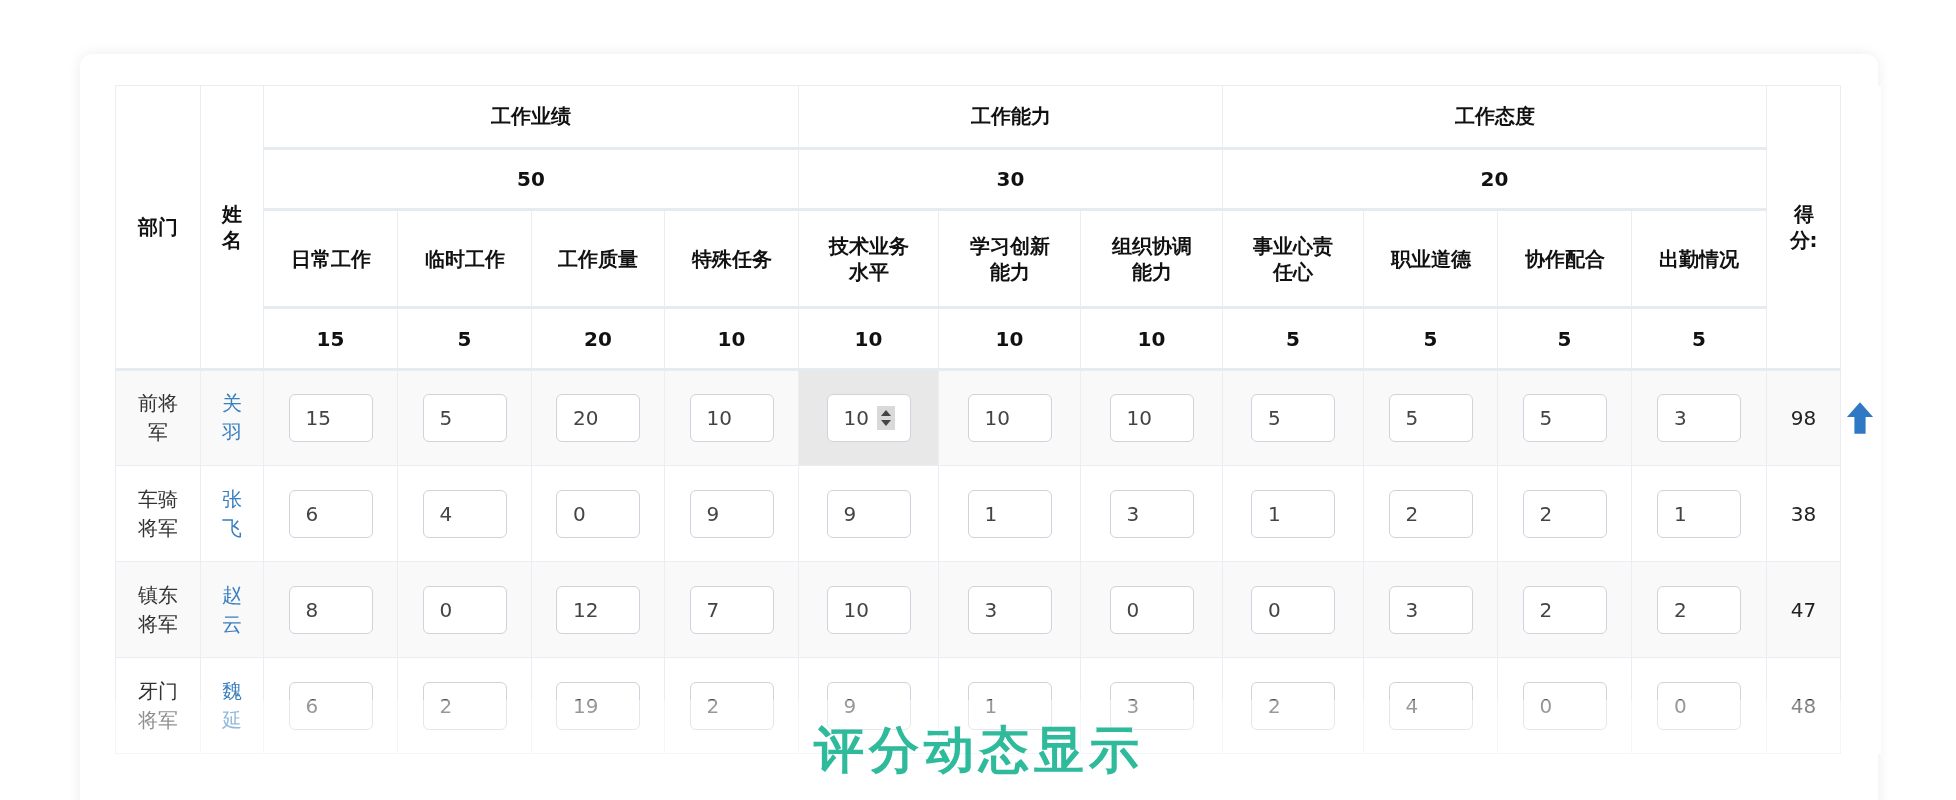 This screenshot has height=800, width=1956. Describe the element at coordinates (464, 513) in the screenshot. I see `number-field: 4` at that location.